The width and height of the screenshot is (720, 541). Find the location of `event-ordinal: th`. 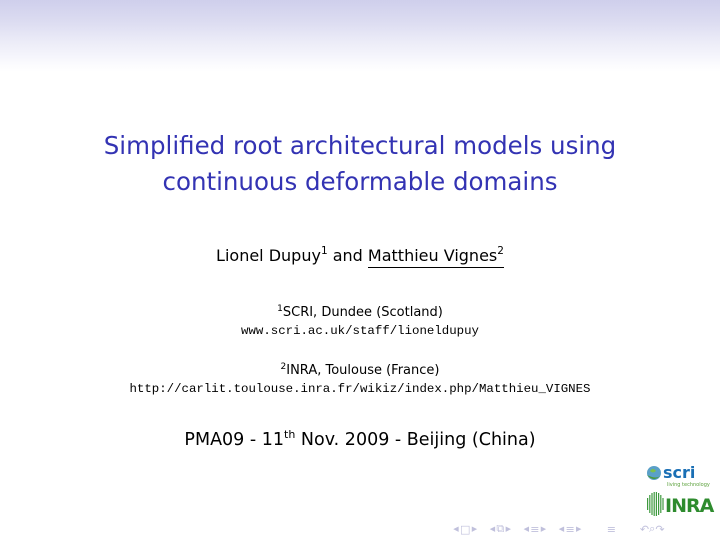

event-ordinal: th is located at coordinates (290, 434).